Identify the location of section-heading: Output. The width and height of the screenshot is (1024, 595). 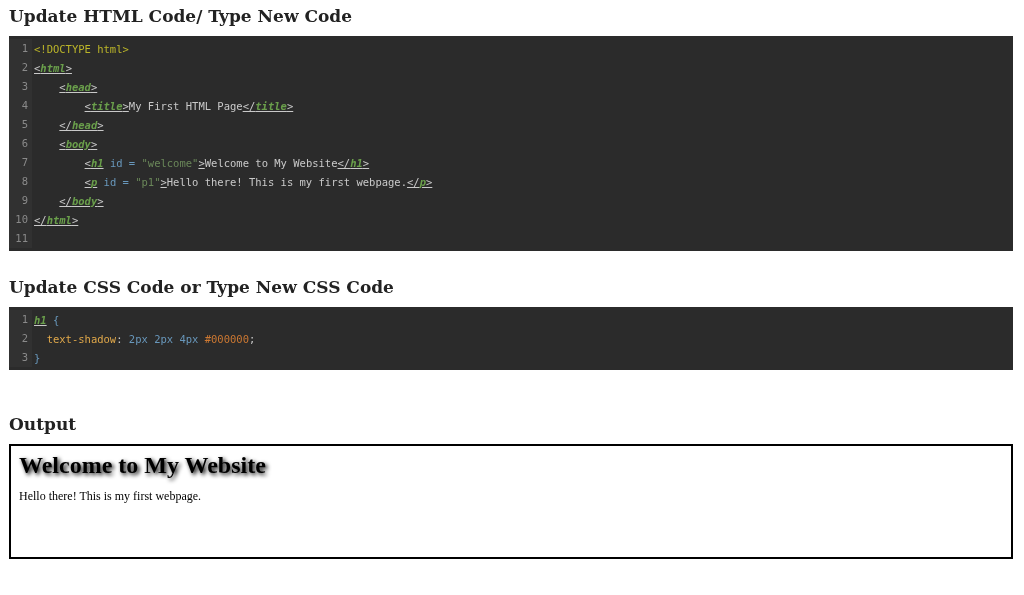
(43, 424).